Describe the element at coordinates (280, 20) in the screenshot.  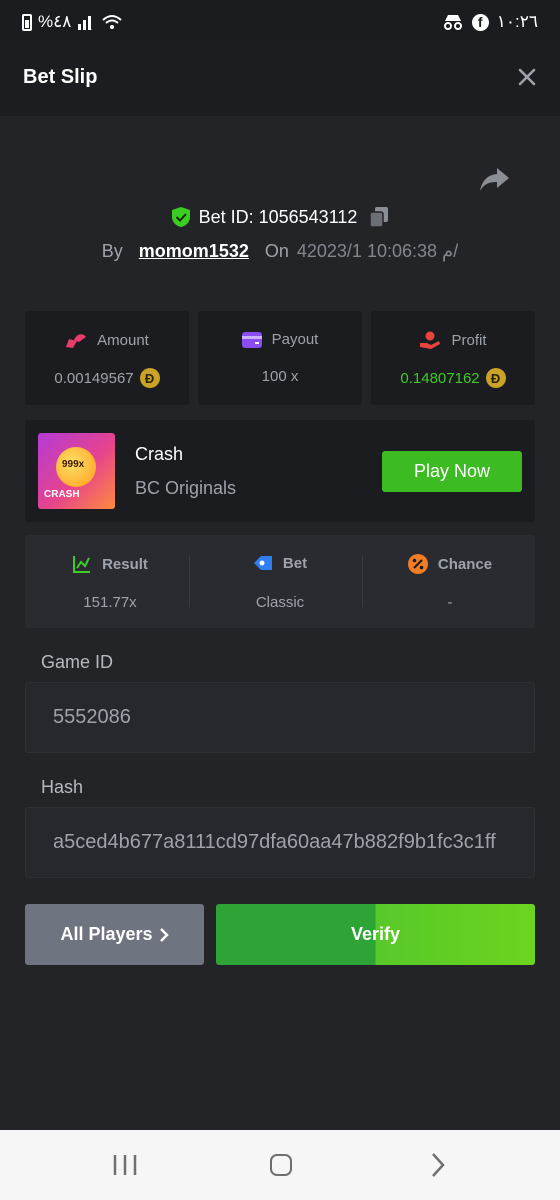
I see `status-bar: %٤٨ . f ١٠:٢٦` at that location.